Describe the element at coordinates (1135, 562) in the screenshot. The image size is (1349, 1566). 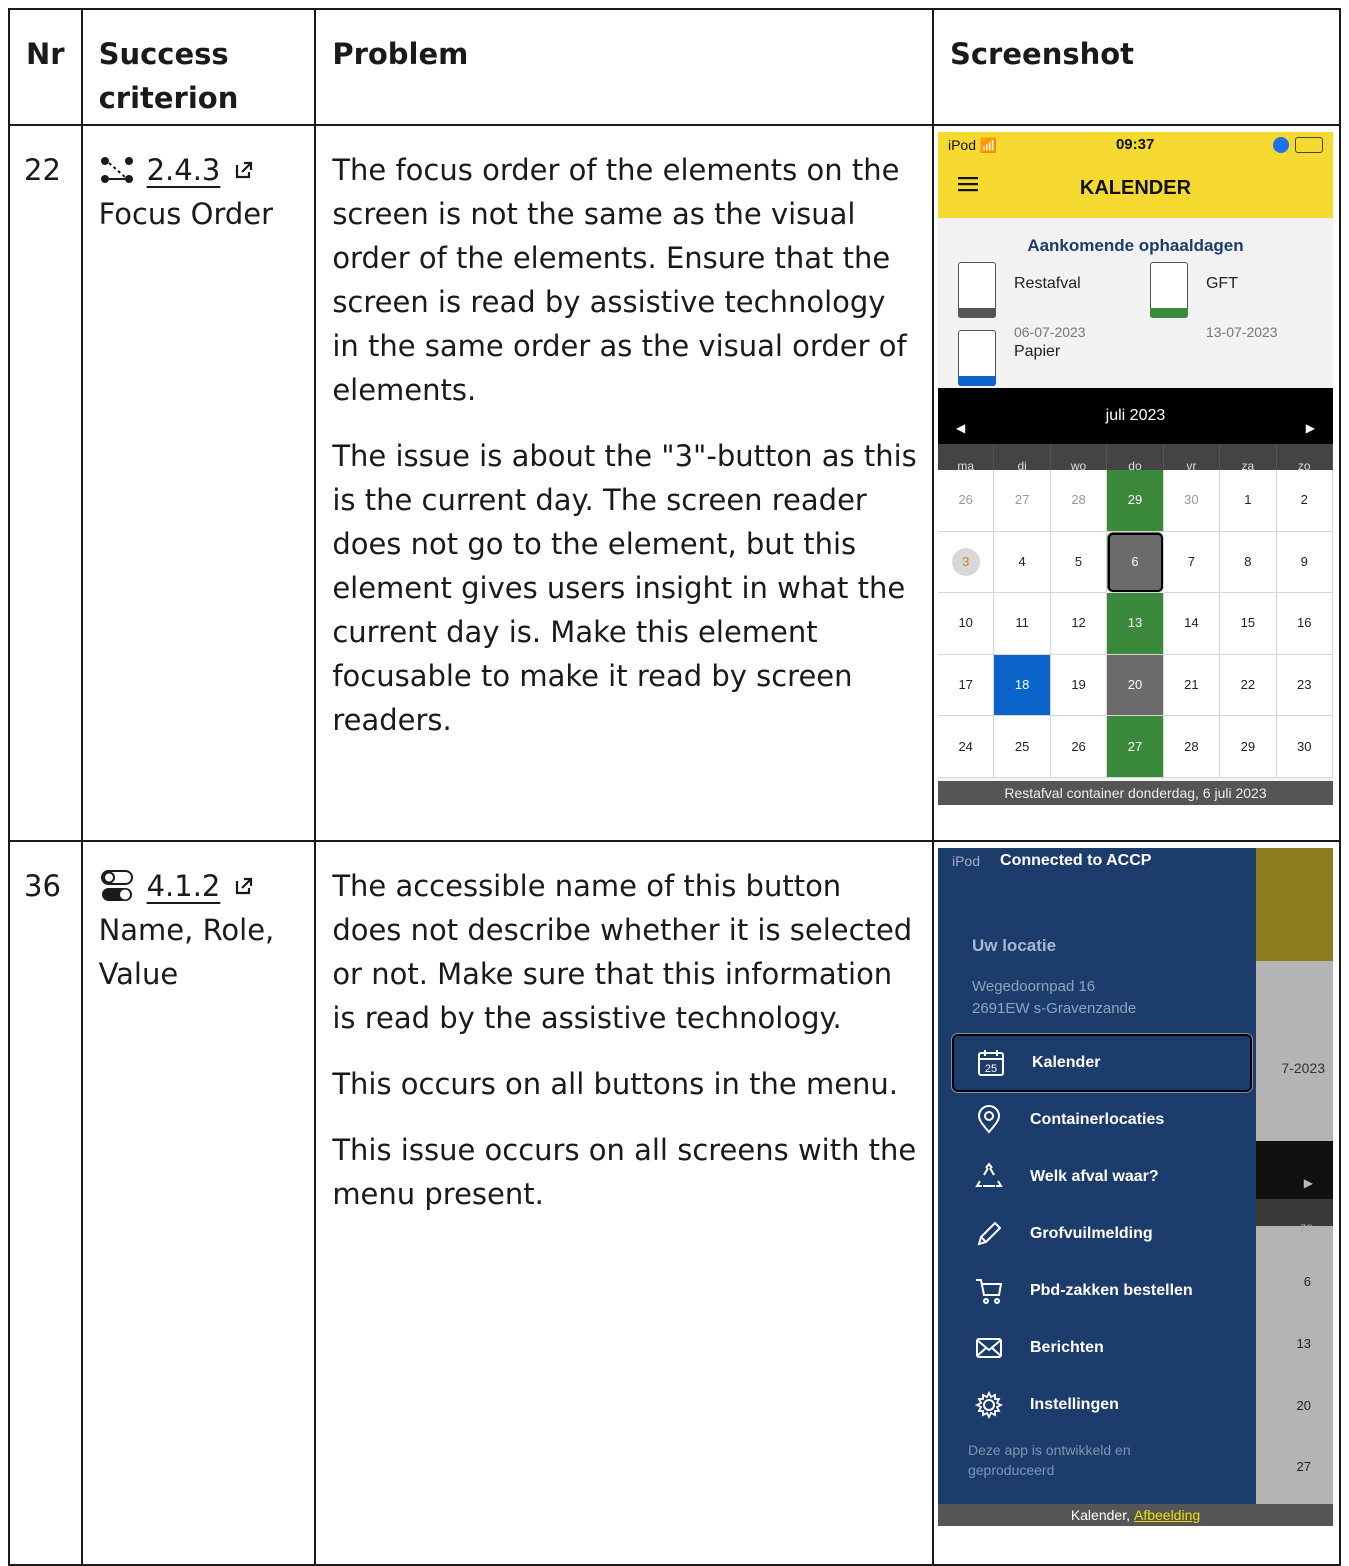
I see `calendar-day: 6` at that location.